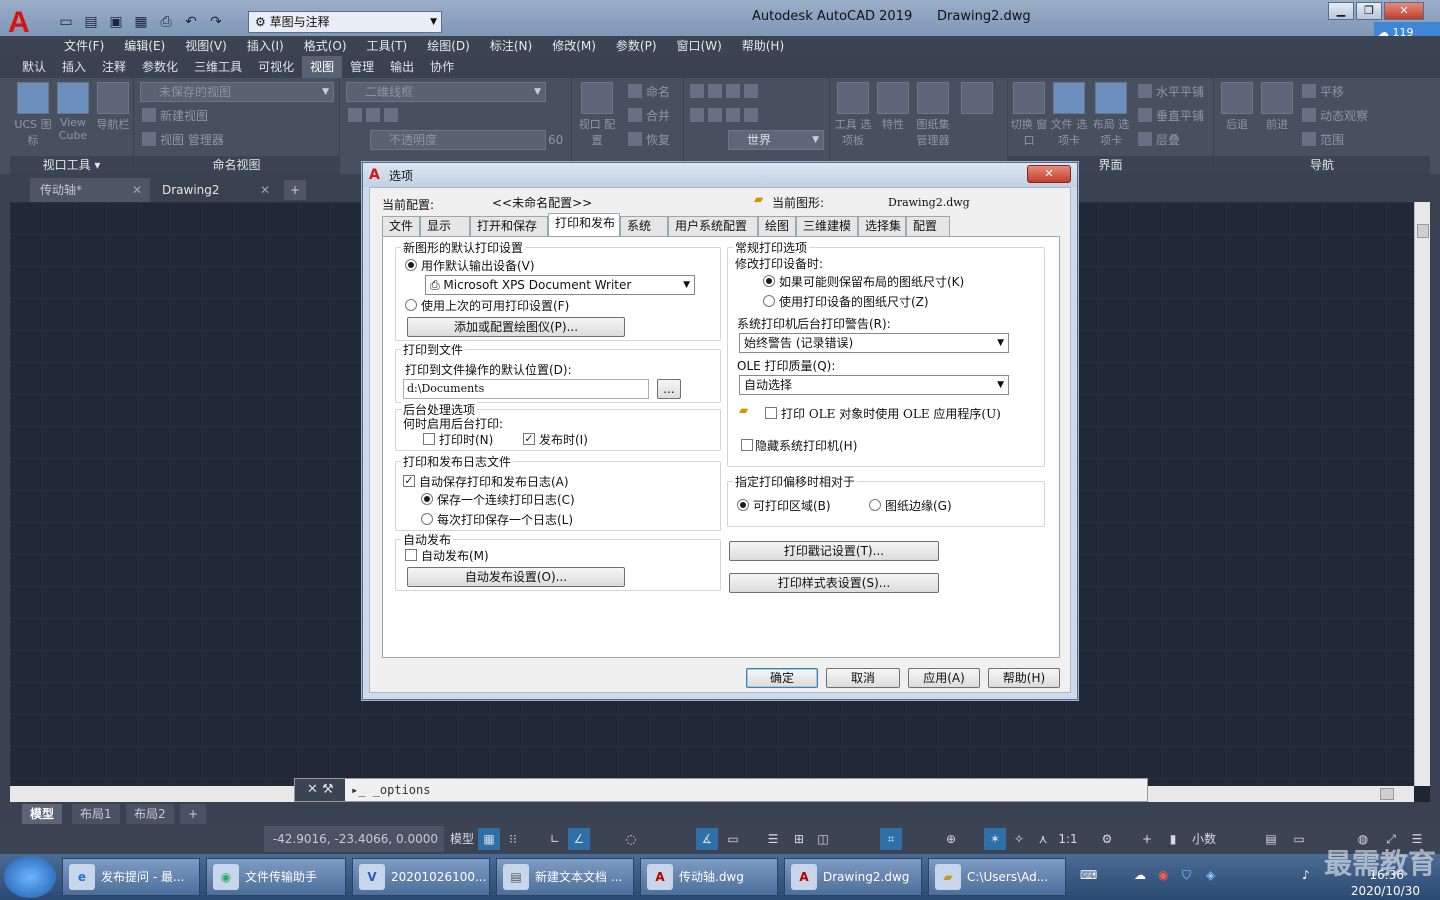 The height and width of the screenshot is (900, 1440). I want to click on object-track-icon: ∡, so click(707, 839).